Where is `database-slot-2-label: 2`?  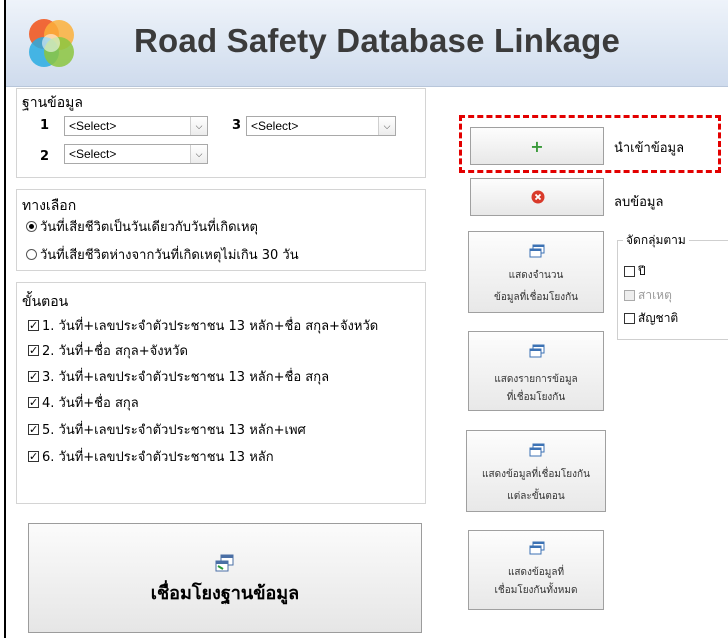
database-slot-2-label: 2 is located at coordinates (45, 156).